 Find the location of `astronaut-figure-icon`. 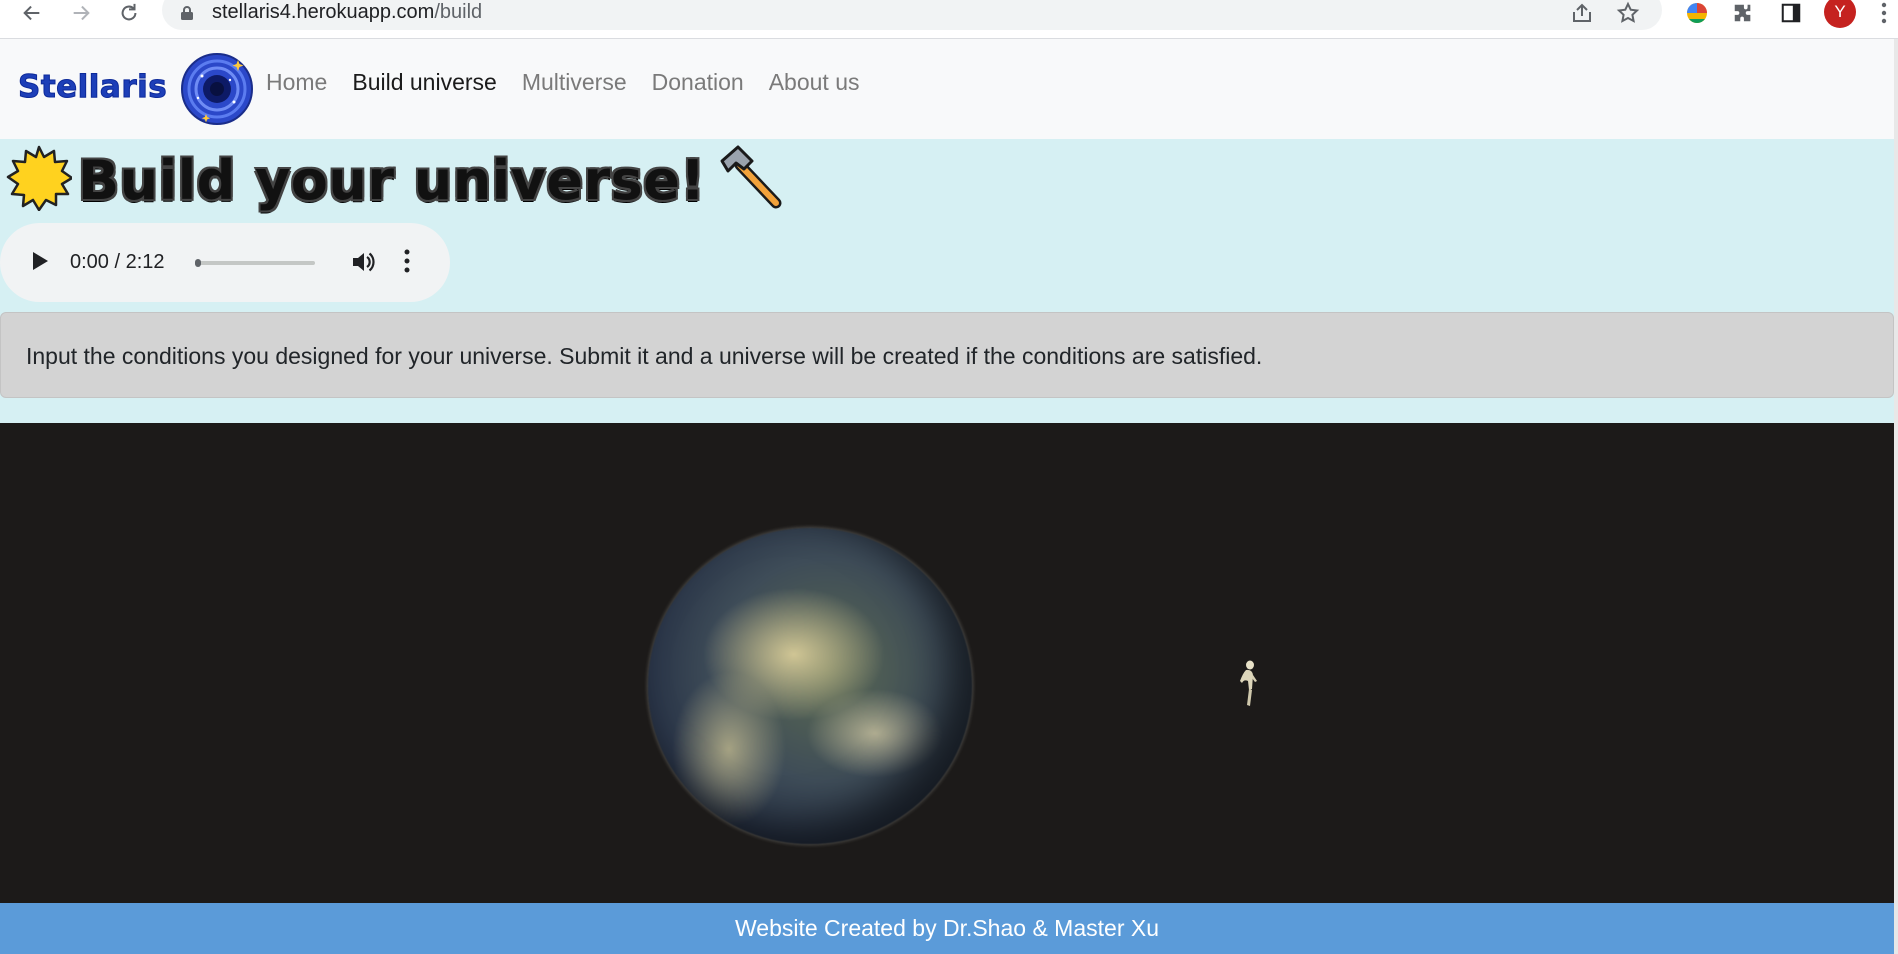

astronaut-figure-icon is located at coordinates (1249, 686).